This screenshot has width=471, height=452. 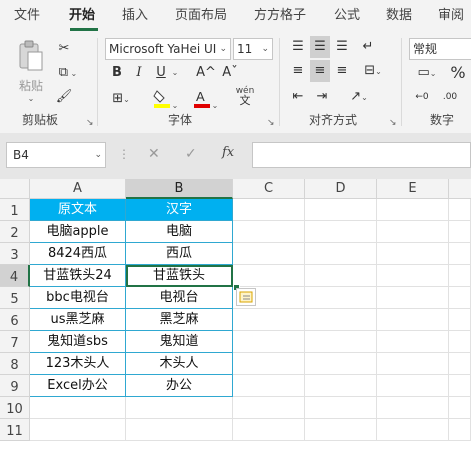 I want to click on row-header: 2, so click(x=15, y=232).